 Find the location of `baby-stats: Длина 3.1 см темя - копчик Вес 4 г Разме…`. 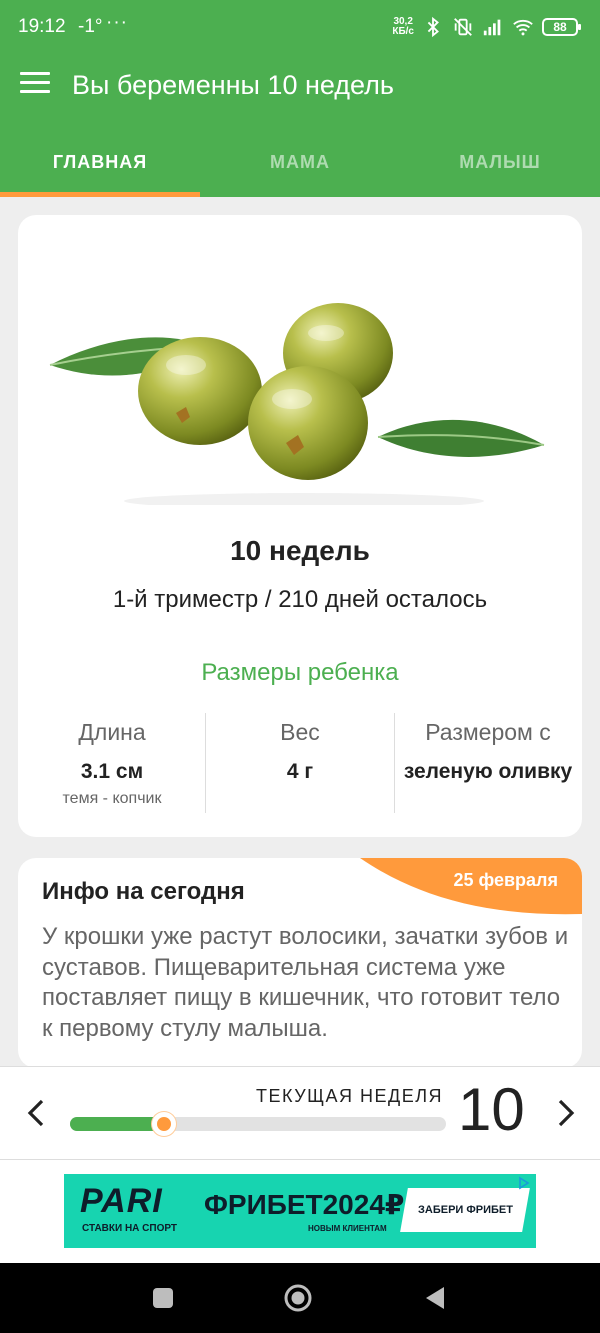

baby-stats: Длина 3.1 см темя - копчик Вес 4 г Разме… is located at coordinates (300, 763).